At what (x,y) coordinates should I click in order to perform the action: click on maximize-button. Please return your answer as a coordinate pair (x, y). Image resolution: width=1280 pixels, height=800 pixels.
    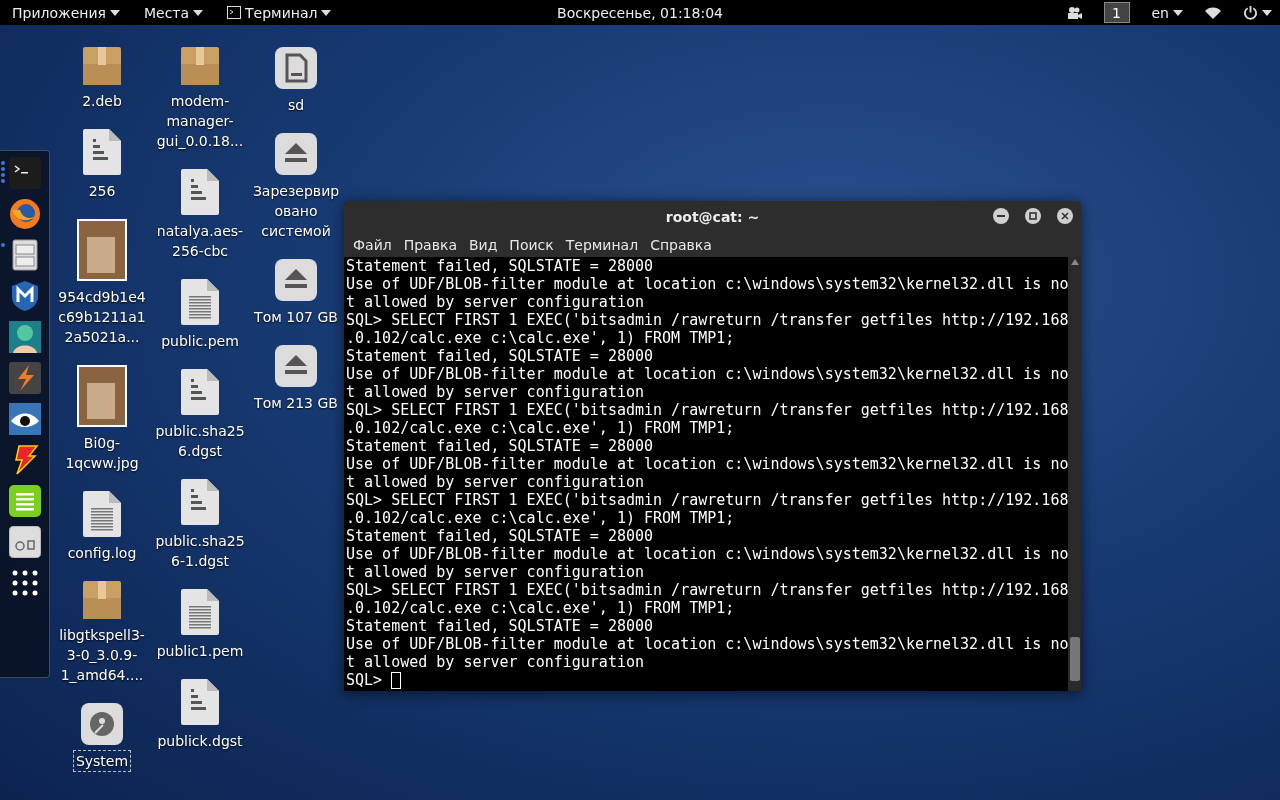
    Looking at the image, I should click on (1033, 216).